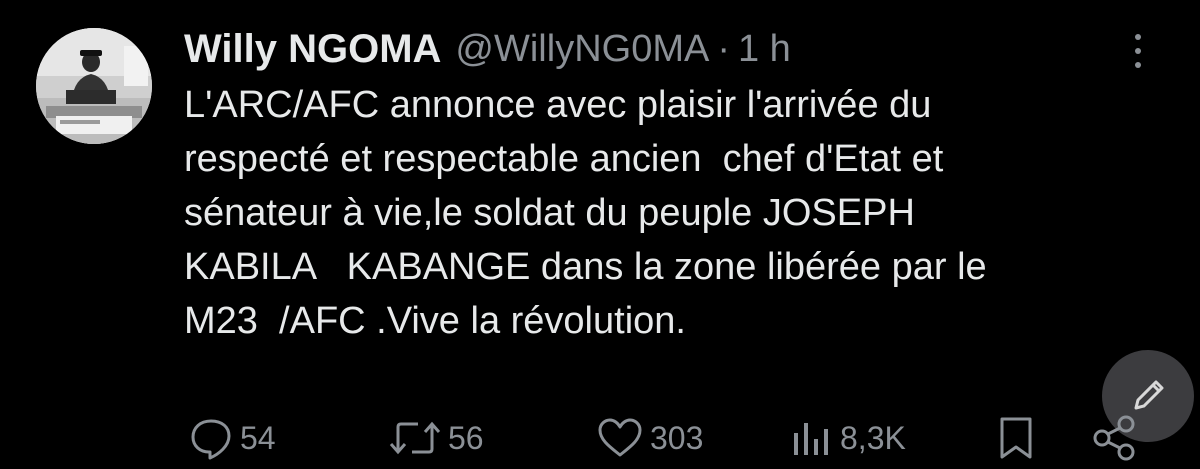 The height and width of the screenshot is (469, 1200). What do you see at coordinates (764, 49) in the screenshot?
I see `timestamp: 1 h` at bounding box center [764, 49].